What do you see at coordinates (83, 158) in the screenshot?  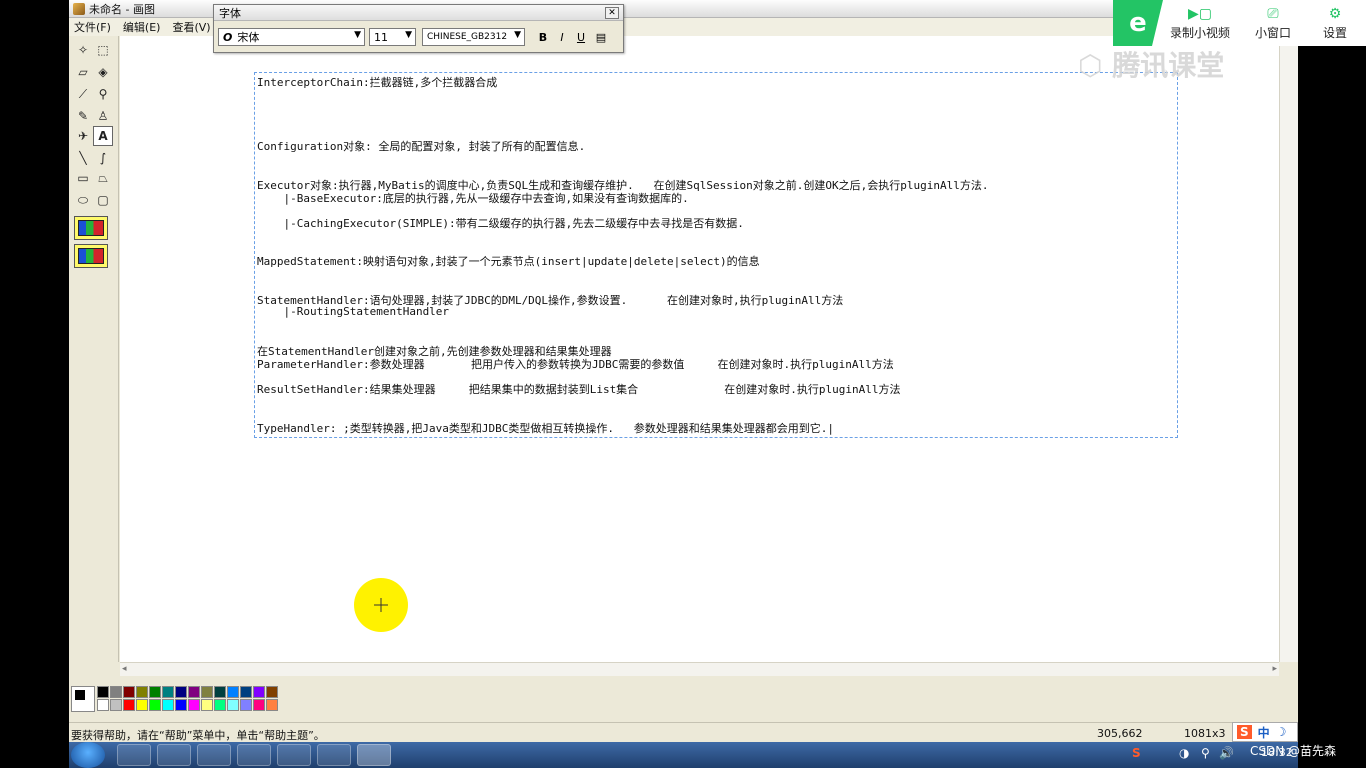 I see `line-icon: ╲` at bounding box center [83, 158].